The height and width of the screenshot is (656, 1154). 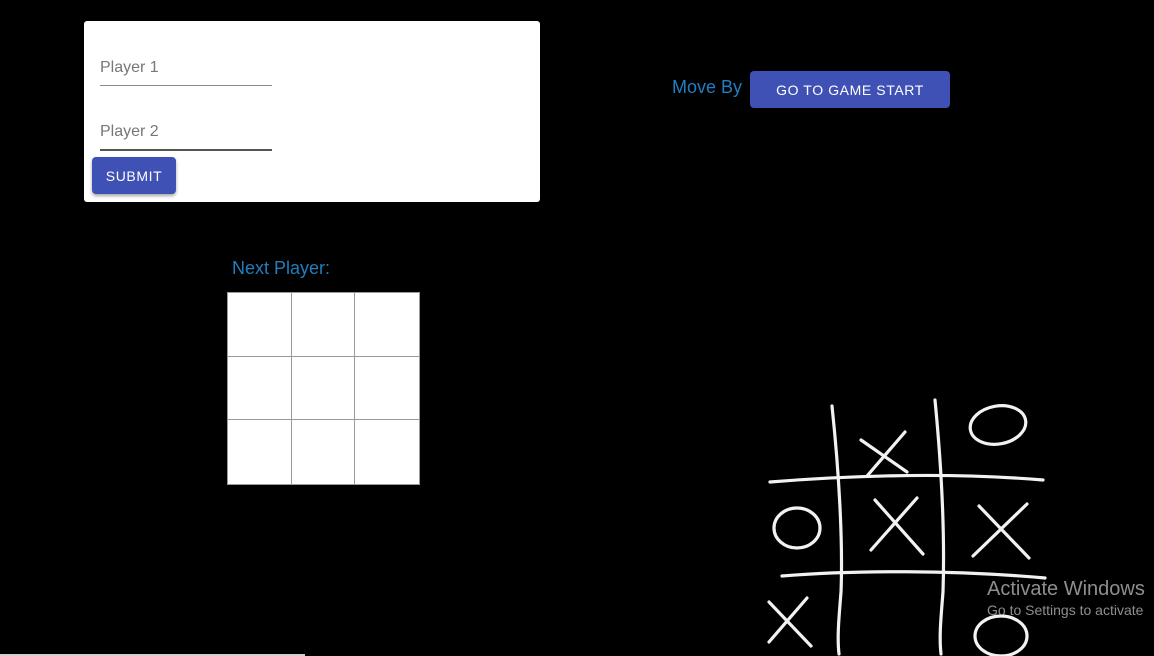 I want to click on submit-button: SUBMIT, so click(x=134, y=175).